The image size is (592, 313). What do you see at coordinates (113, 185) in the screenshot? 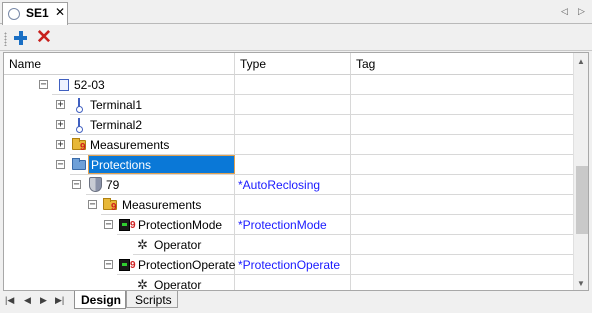
I see `row-label: 79` at bounding box center [113, 185].